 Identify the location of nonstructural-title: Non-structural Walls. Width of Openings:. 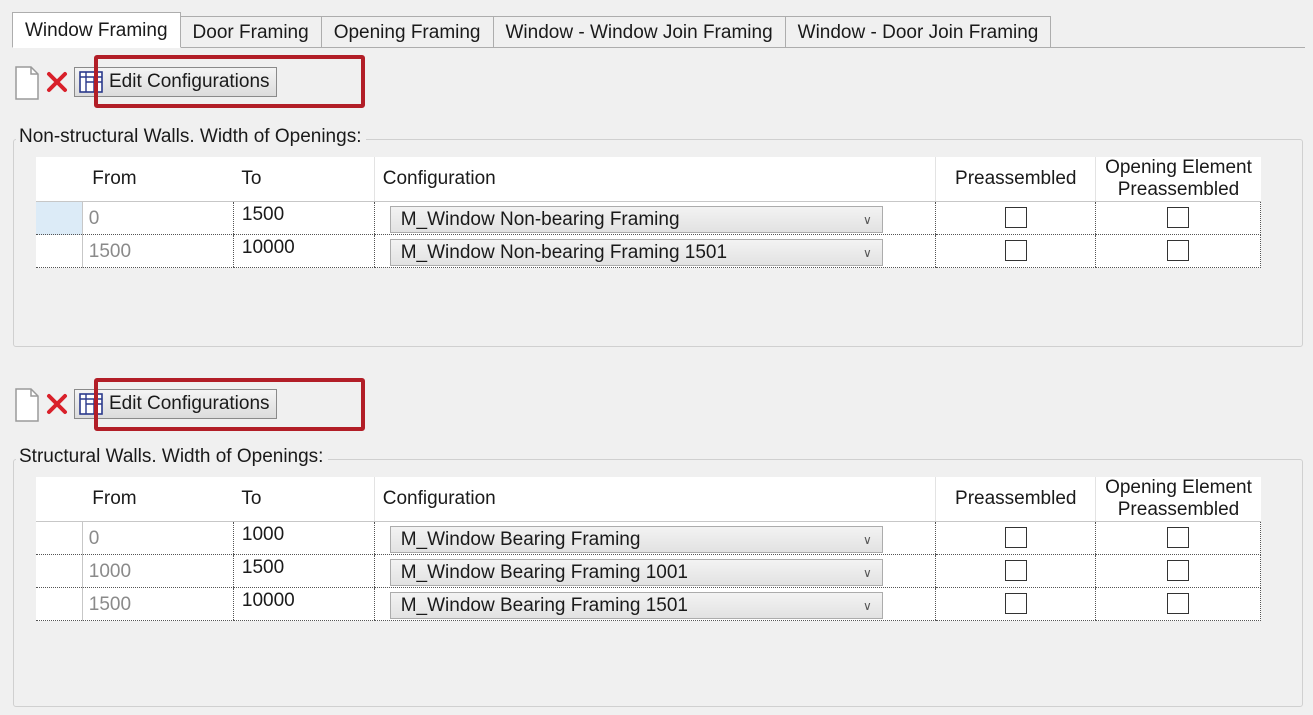
(191, 137).